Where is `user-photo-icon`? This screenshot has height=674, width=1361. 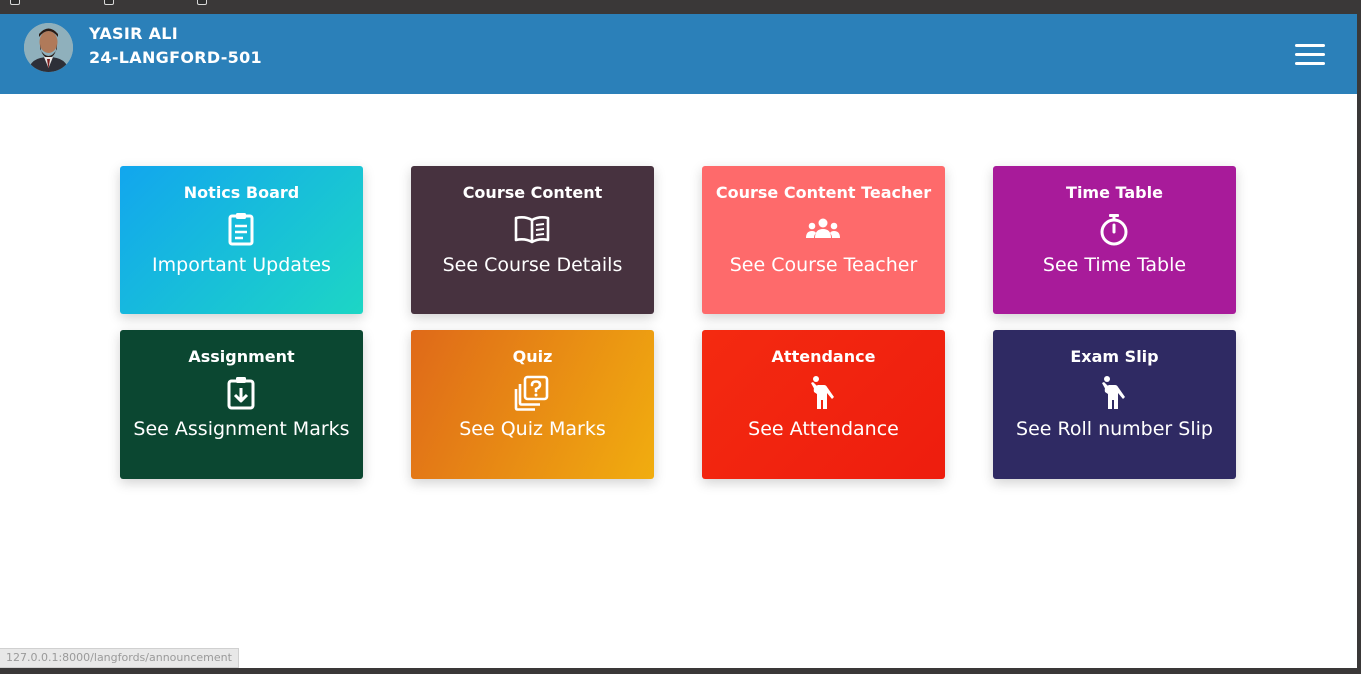
user-photo-icon is located at coordinates (48, 47).